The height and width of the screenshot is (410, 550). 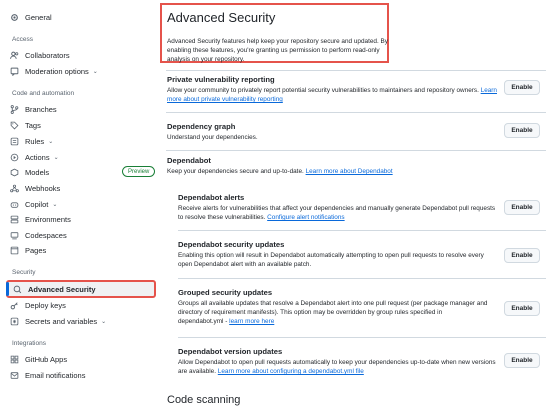 I want to click on asterisk-icon, so click(x=14, y=321).